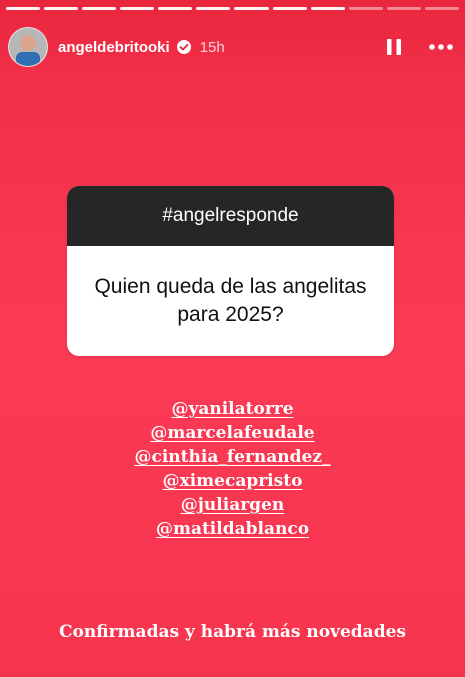  I want to click on verified-badge-icon, so click(184, 47).